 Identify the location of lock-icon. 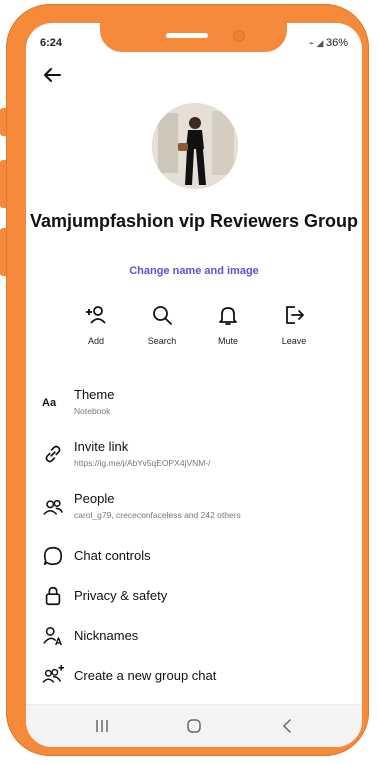
(53, 596).